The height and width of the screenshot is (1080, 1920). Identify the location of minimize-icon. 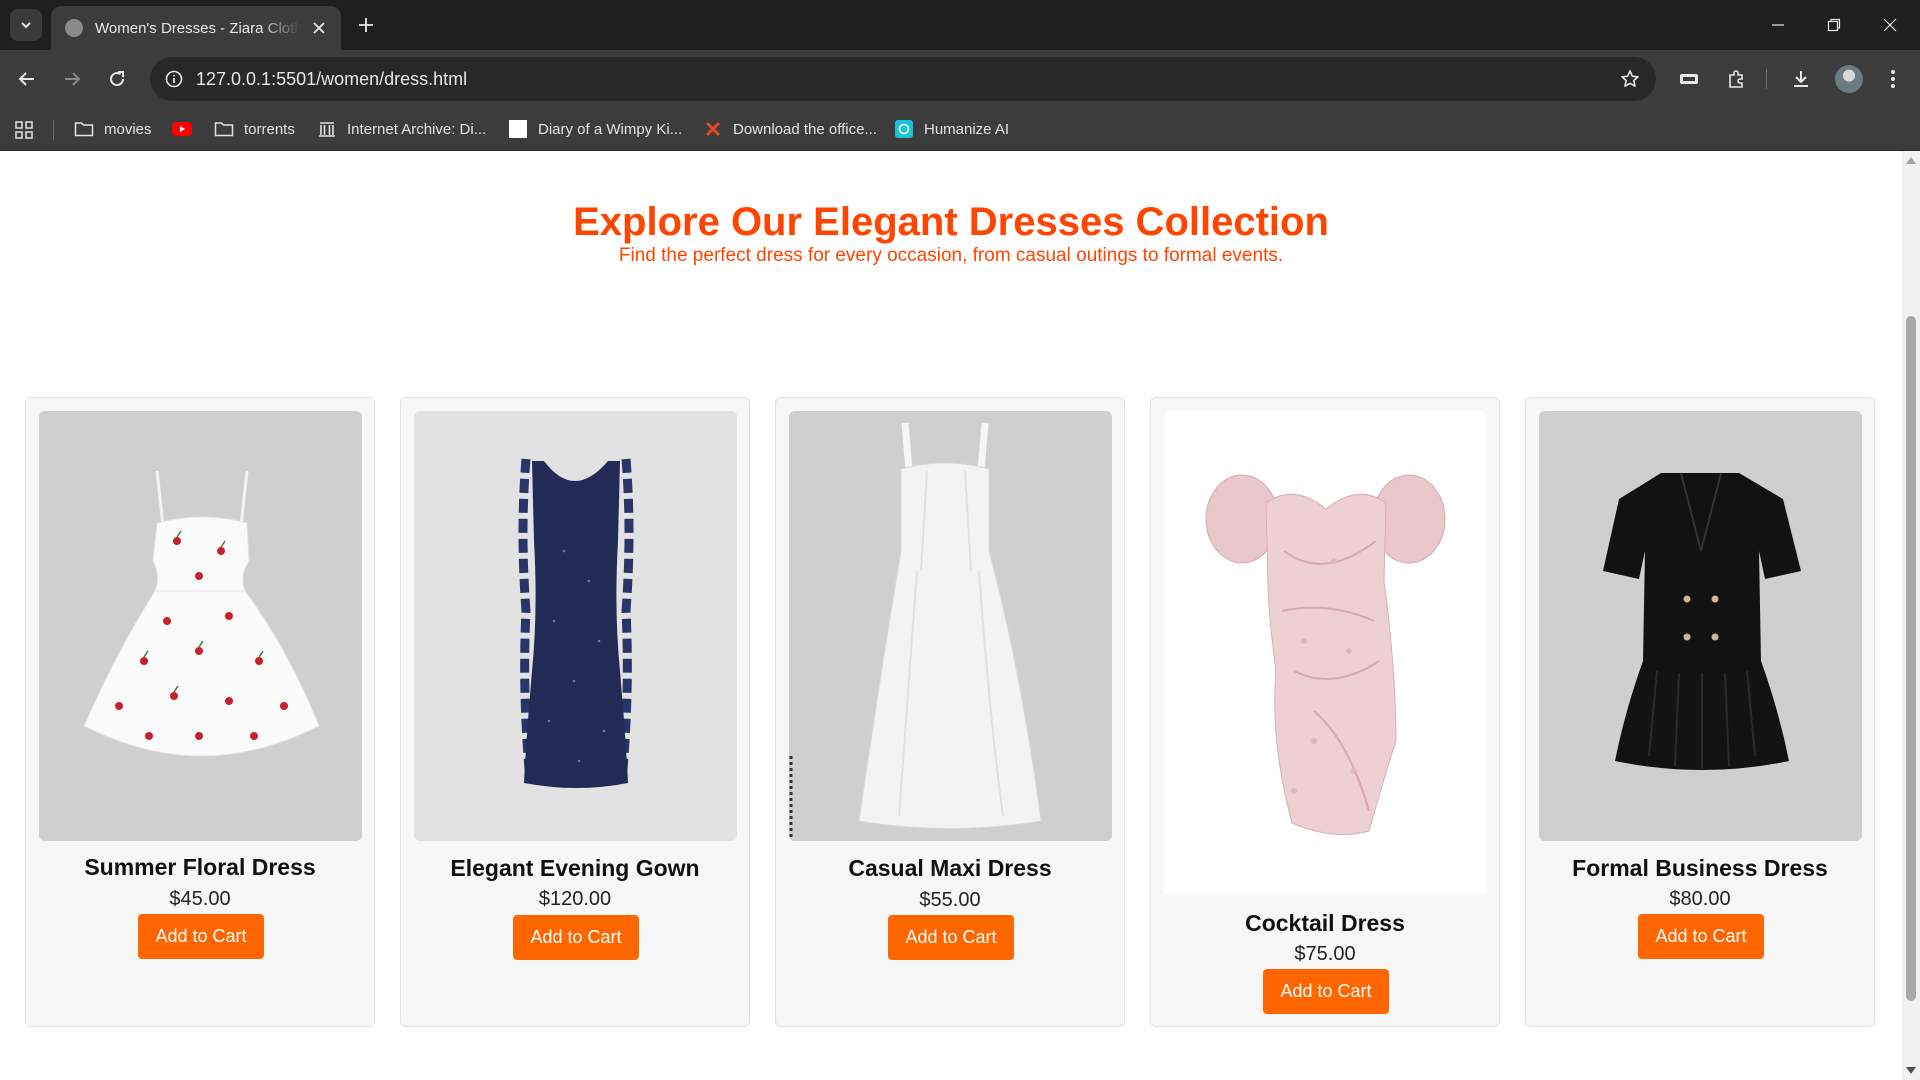
(1778, 25).